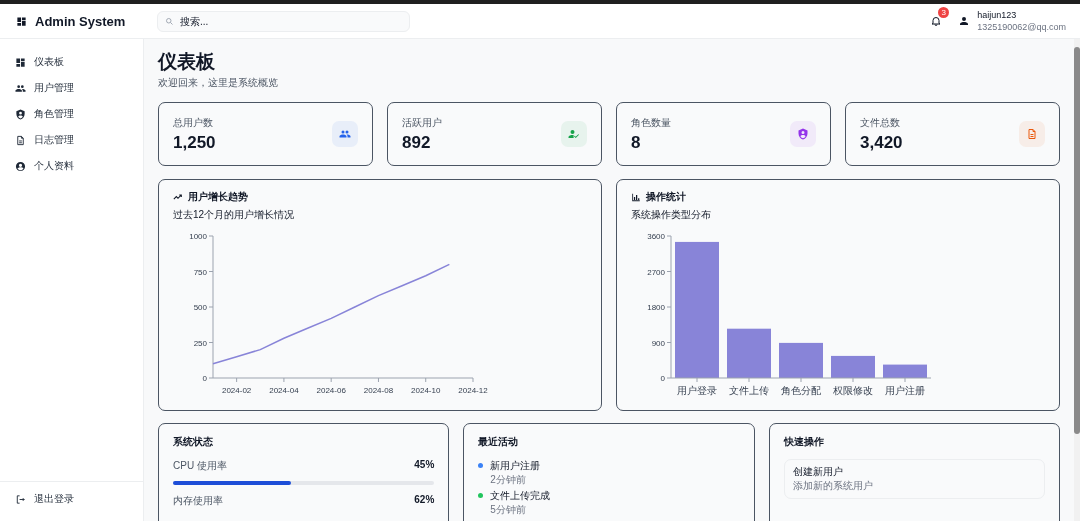 This screenshot has height=521, width=1080. Describe the element at coordinates (880, 122) in the screenshot. I see `stat-label: 文件总数` at that location.